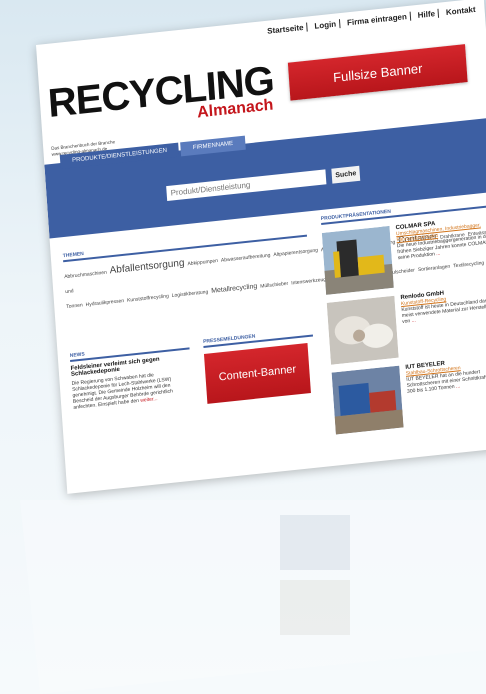 The image size is (486, 694). I want to click on tag-cloud-item: Intenswerkzeuge, so click(310, 282).